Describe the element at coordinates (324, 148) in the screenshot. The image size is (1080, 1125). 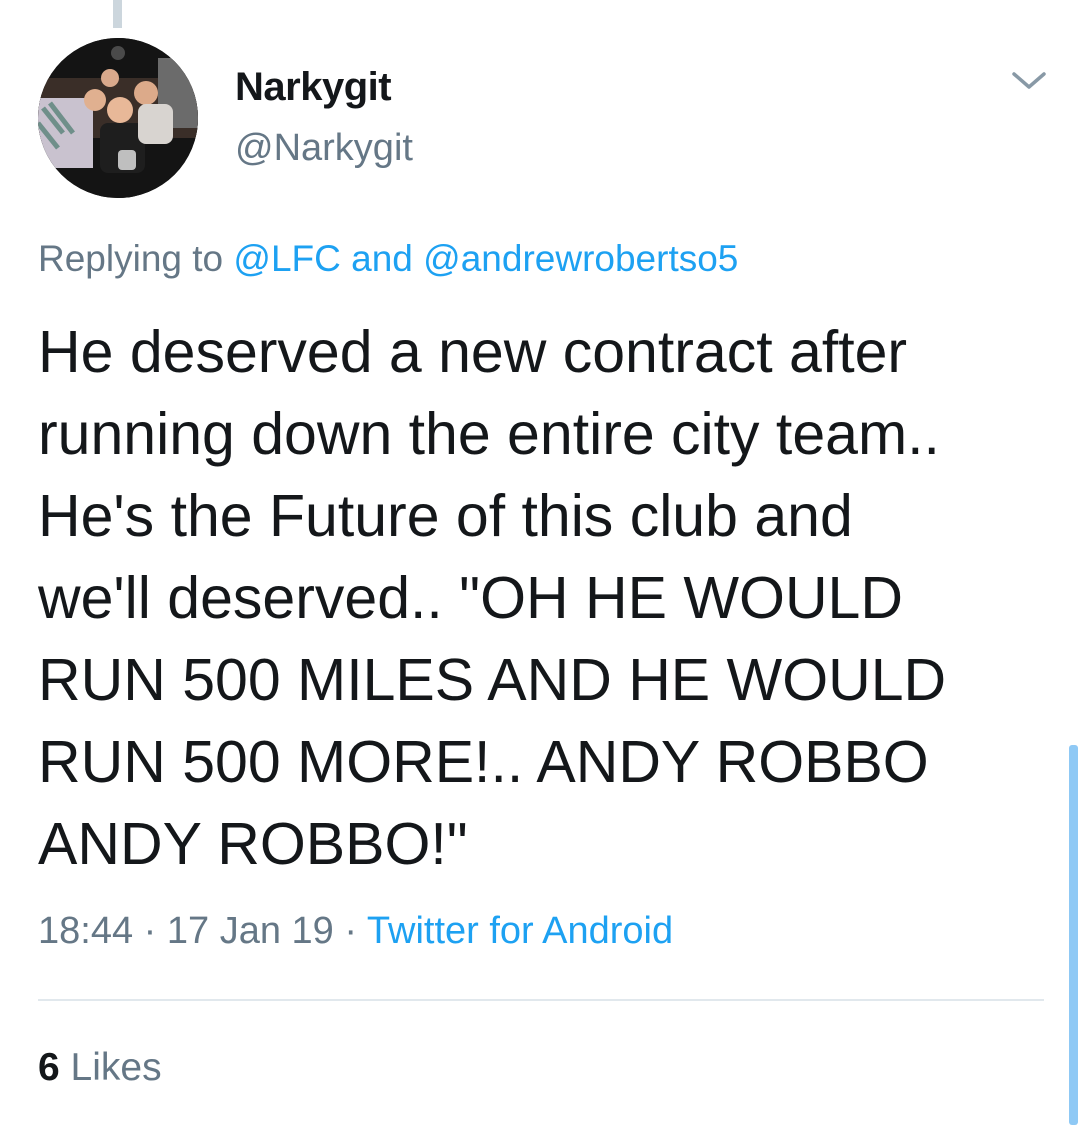
I see `user-handle: @Narkygit` at that location.